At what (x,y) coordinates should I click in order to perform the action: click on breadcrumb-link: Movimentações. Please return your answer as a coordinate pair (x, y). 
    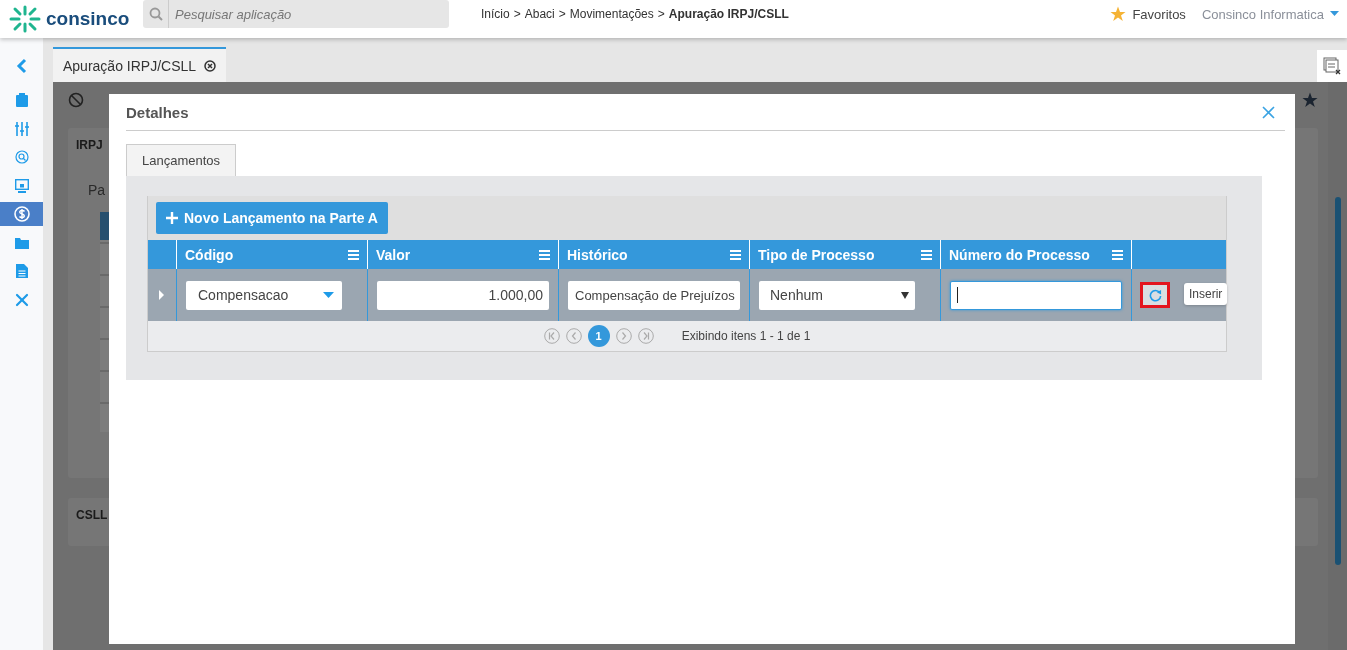
    Looking at the image, I should click on (611, 14).